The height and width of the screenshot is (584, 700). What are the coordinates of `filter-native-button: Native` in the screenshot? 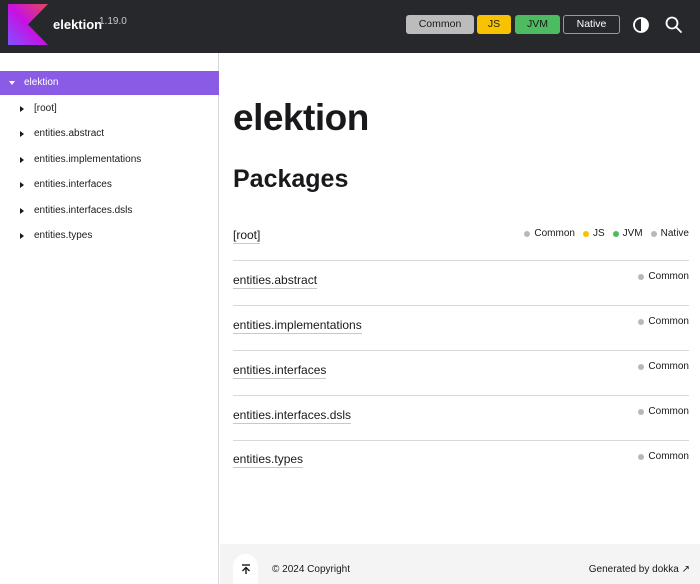 It's located at (591, 24).